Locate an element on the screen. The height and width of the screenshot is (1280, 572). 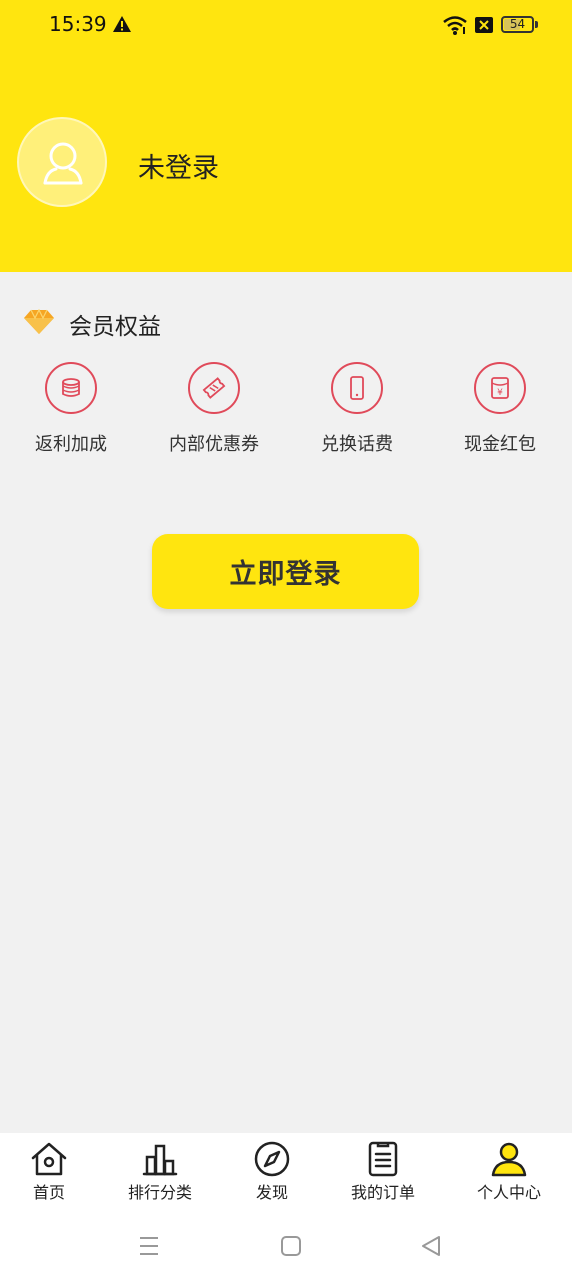
tab-label: 排行分类 is located at coordinates (159, 1192).